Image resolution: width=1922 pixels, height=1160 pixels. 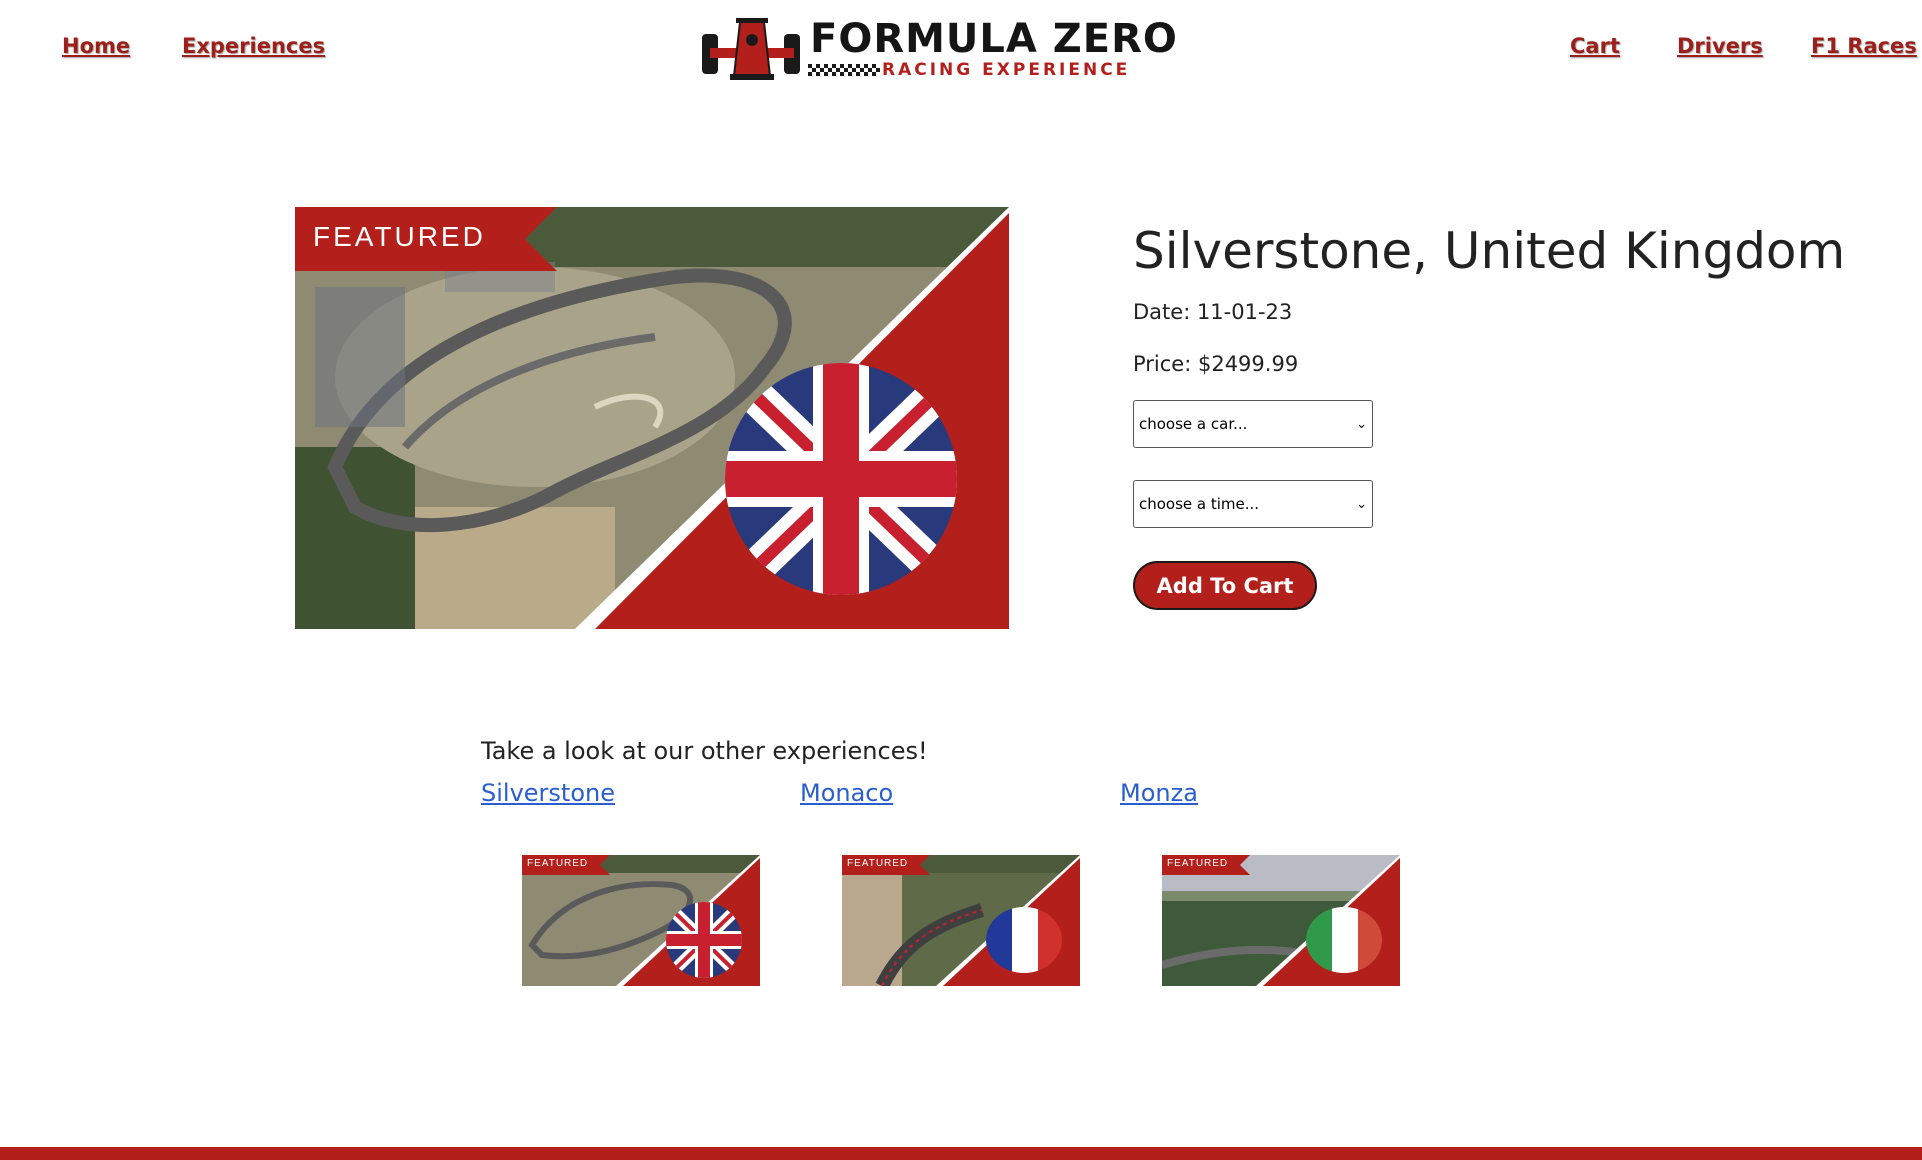 I want to click on page-title: Silverstone, United Kingdom, so click(x=1489, y=251).